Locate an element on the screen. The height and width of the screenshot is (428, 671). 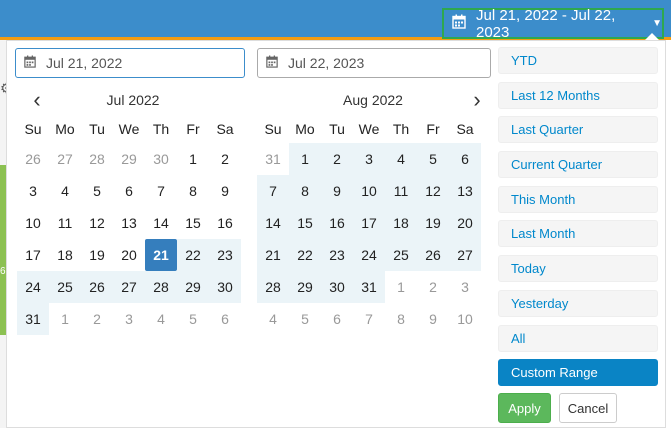
range-option-this-month: This Month is located at coordinates (578, 199).